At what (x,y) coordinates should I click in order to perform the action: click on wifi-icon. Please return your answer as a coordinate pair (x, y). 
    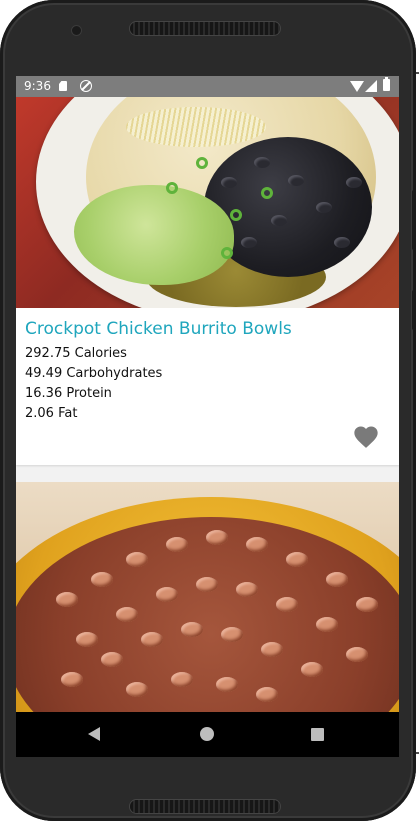
    Looking at the image, I should click on (357, 86).